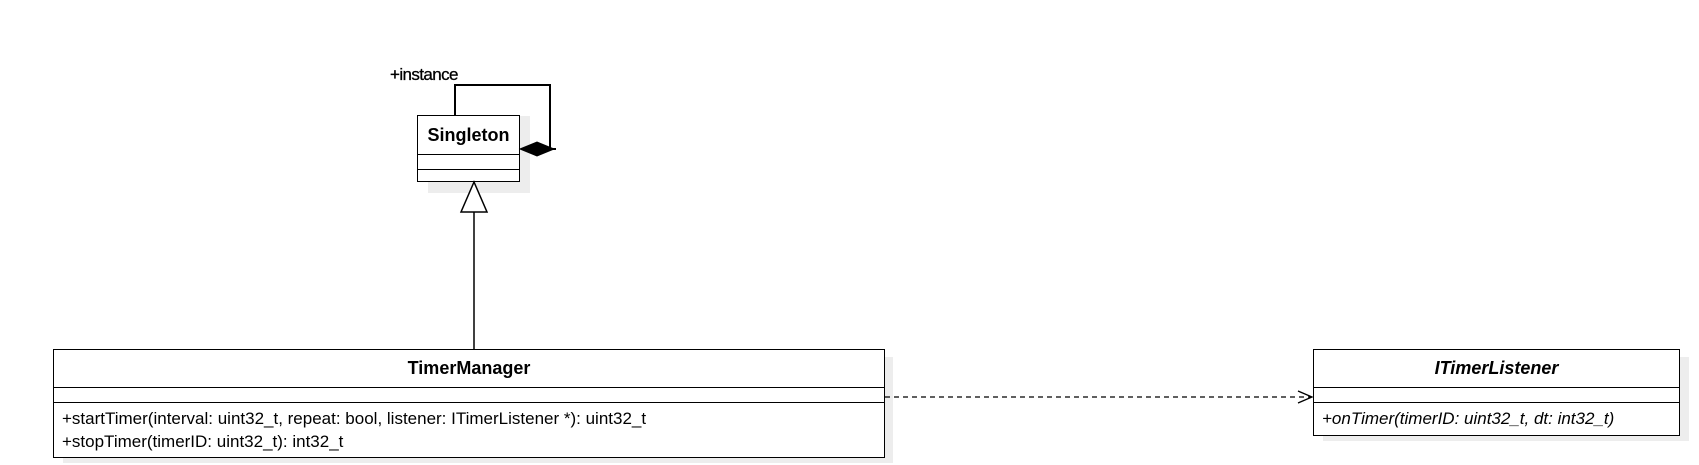  Describe the element at coordinates (474, 196) in the screenshot. I see `generalization-arrowhead` at that location.